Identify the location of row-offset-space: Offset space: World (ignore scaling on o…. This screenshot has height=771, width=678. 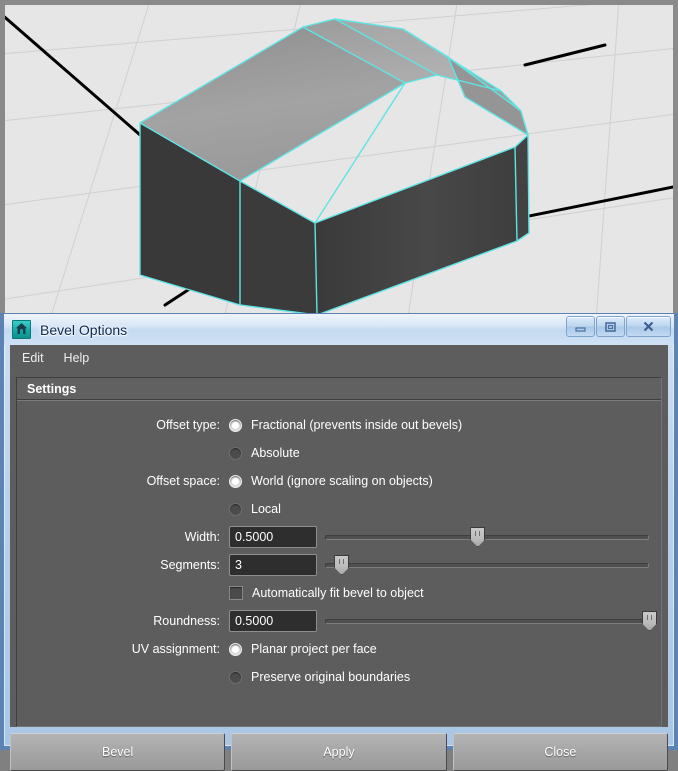
(333, 481).